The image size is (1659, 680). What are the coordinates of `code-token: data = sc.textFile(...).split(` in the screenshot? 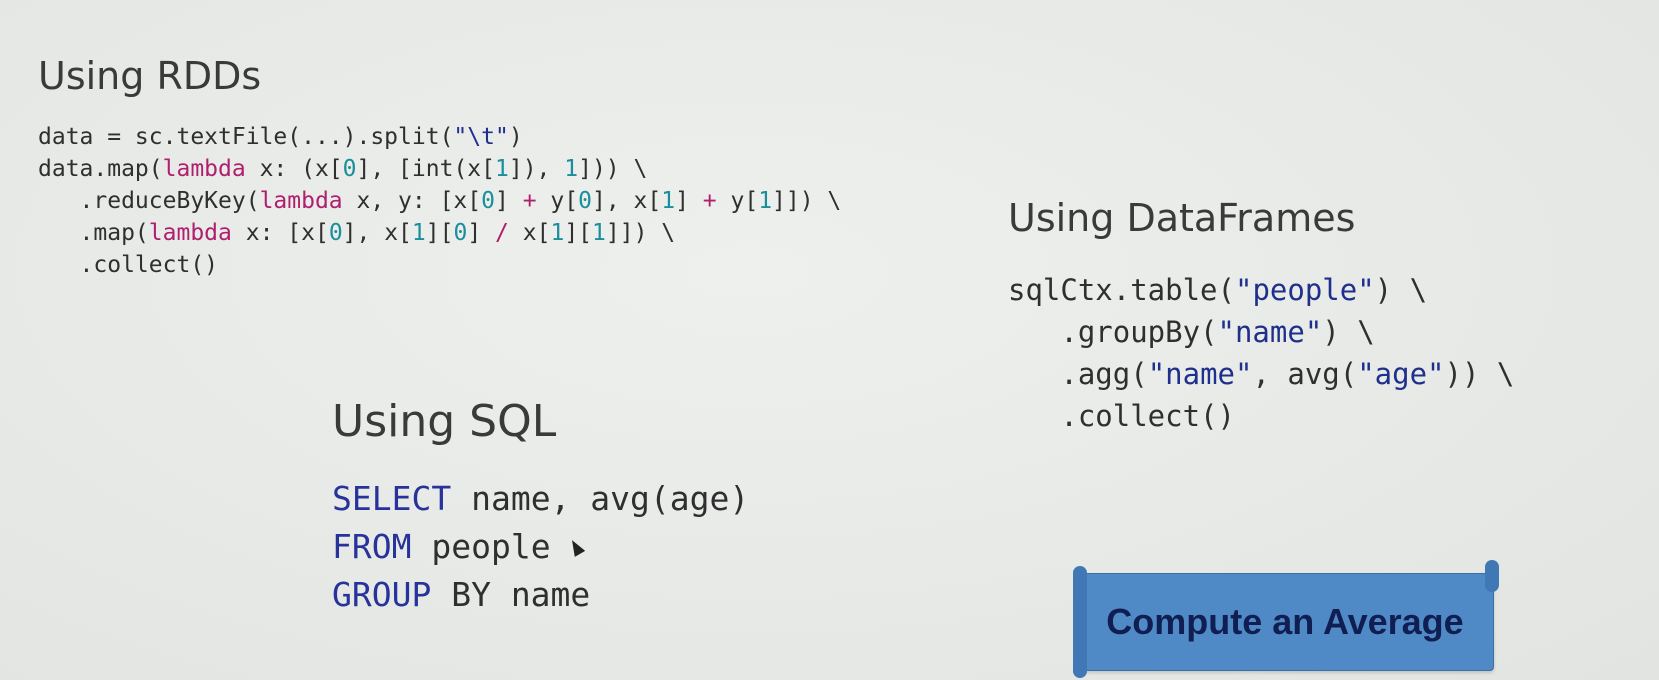 It's located at (246, 137).